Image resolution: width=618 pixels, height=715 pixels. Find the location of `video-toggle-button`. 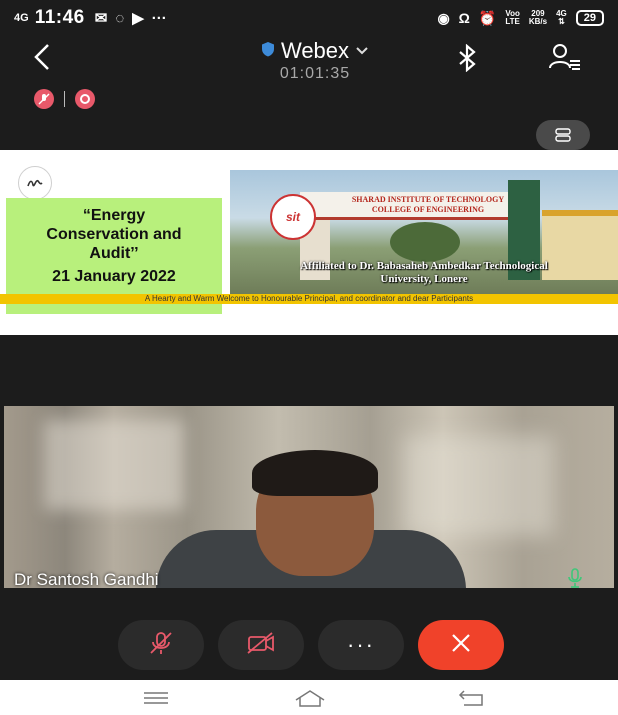

video-toggle-button is located at coordinates (261, 645).